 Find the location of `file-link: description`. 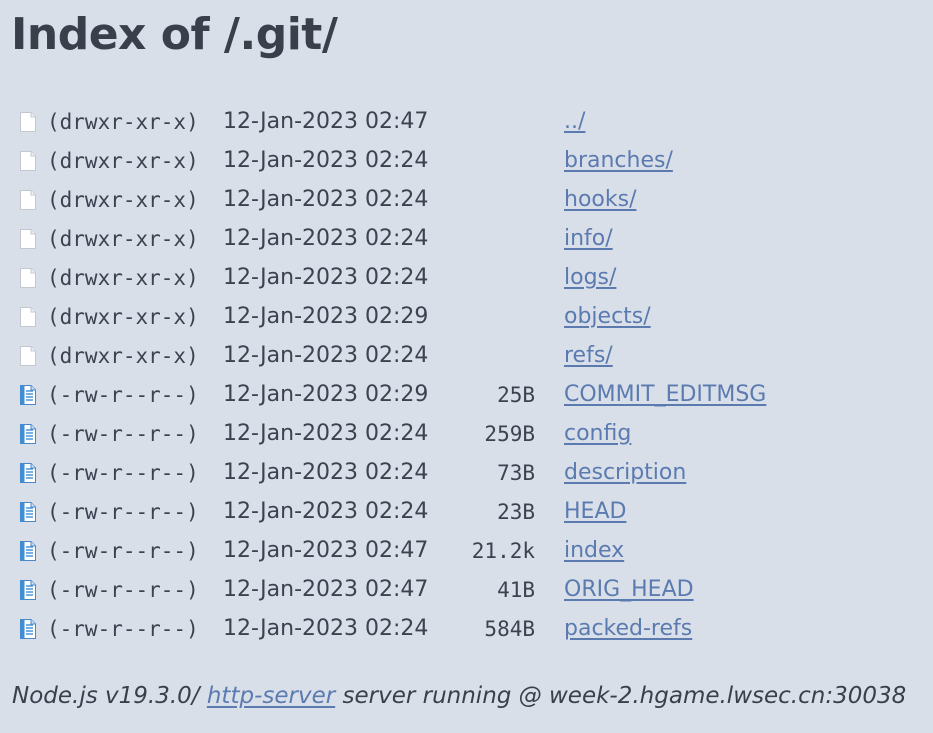

file-link: description is located at coordinates (625, 472).